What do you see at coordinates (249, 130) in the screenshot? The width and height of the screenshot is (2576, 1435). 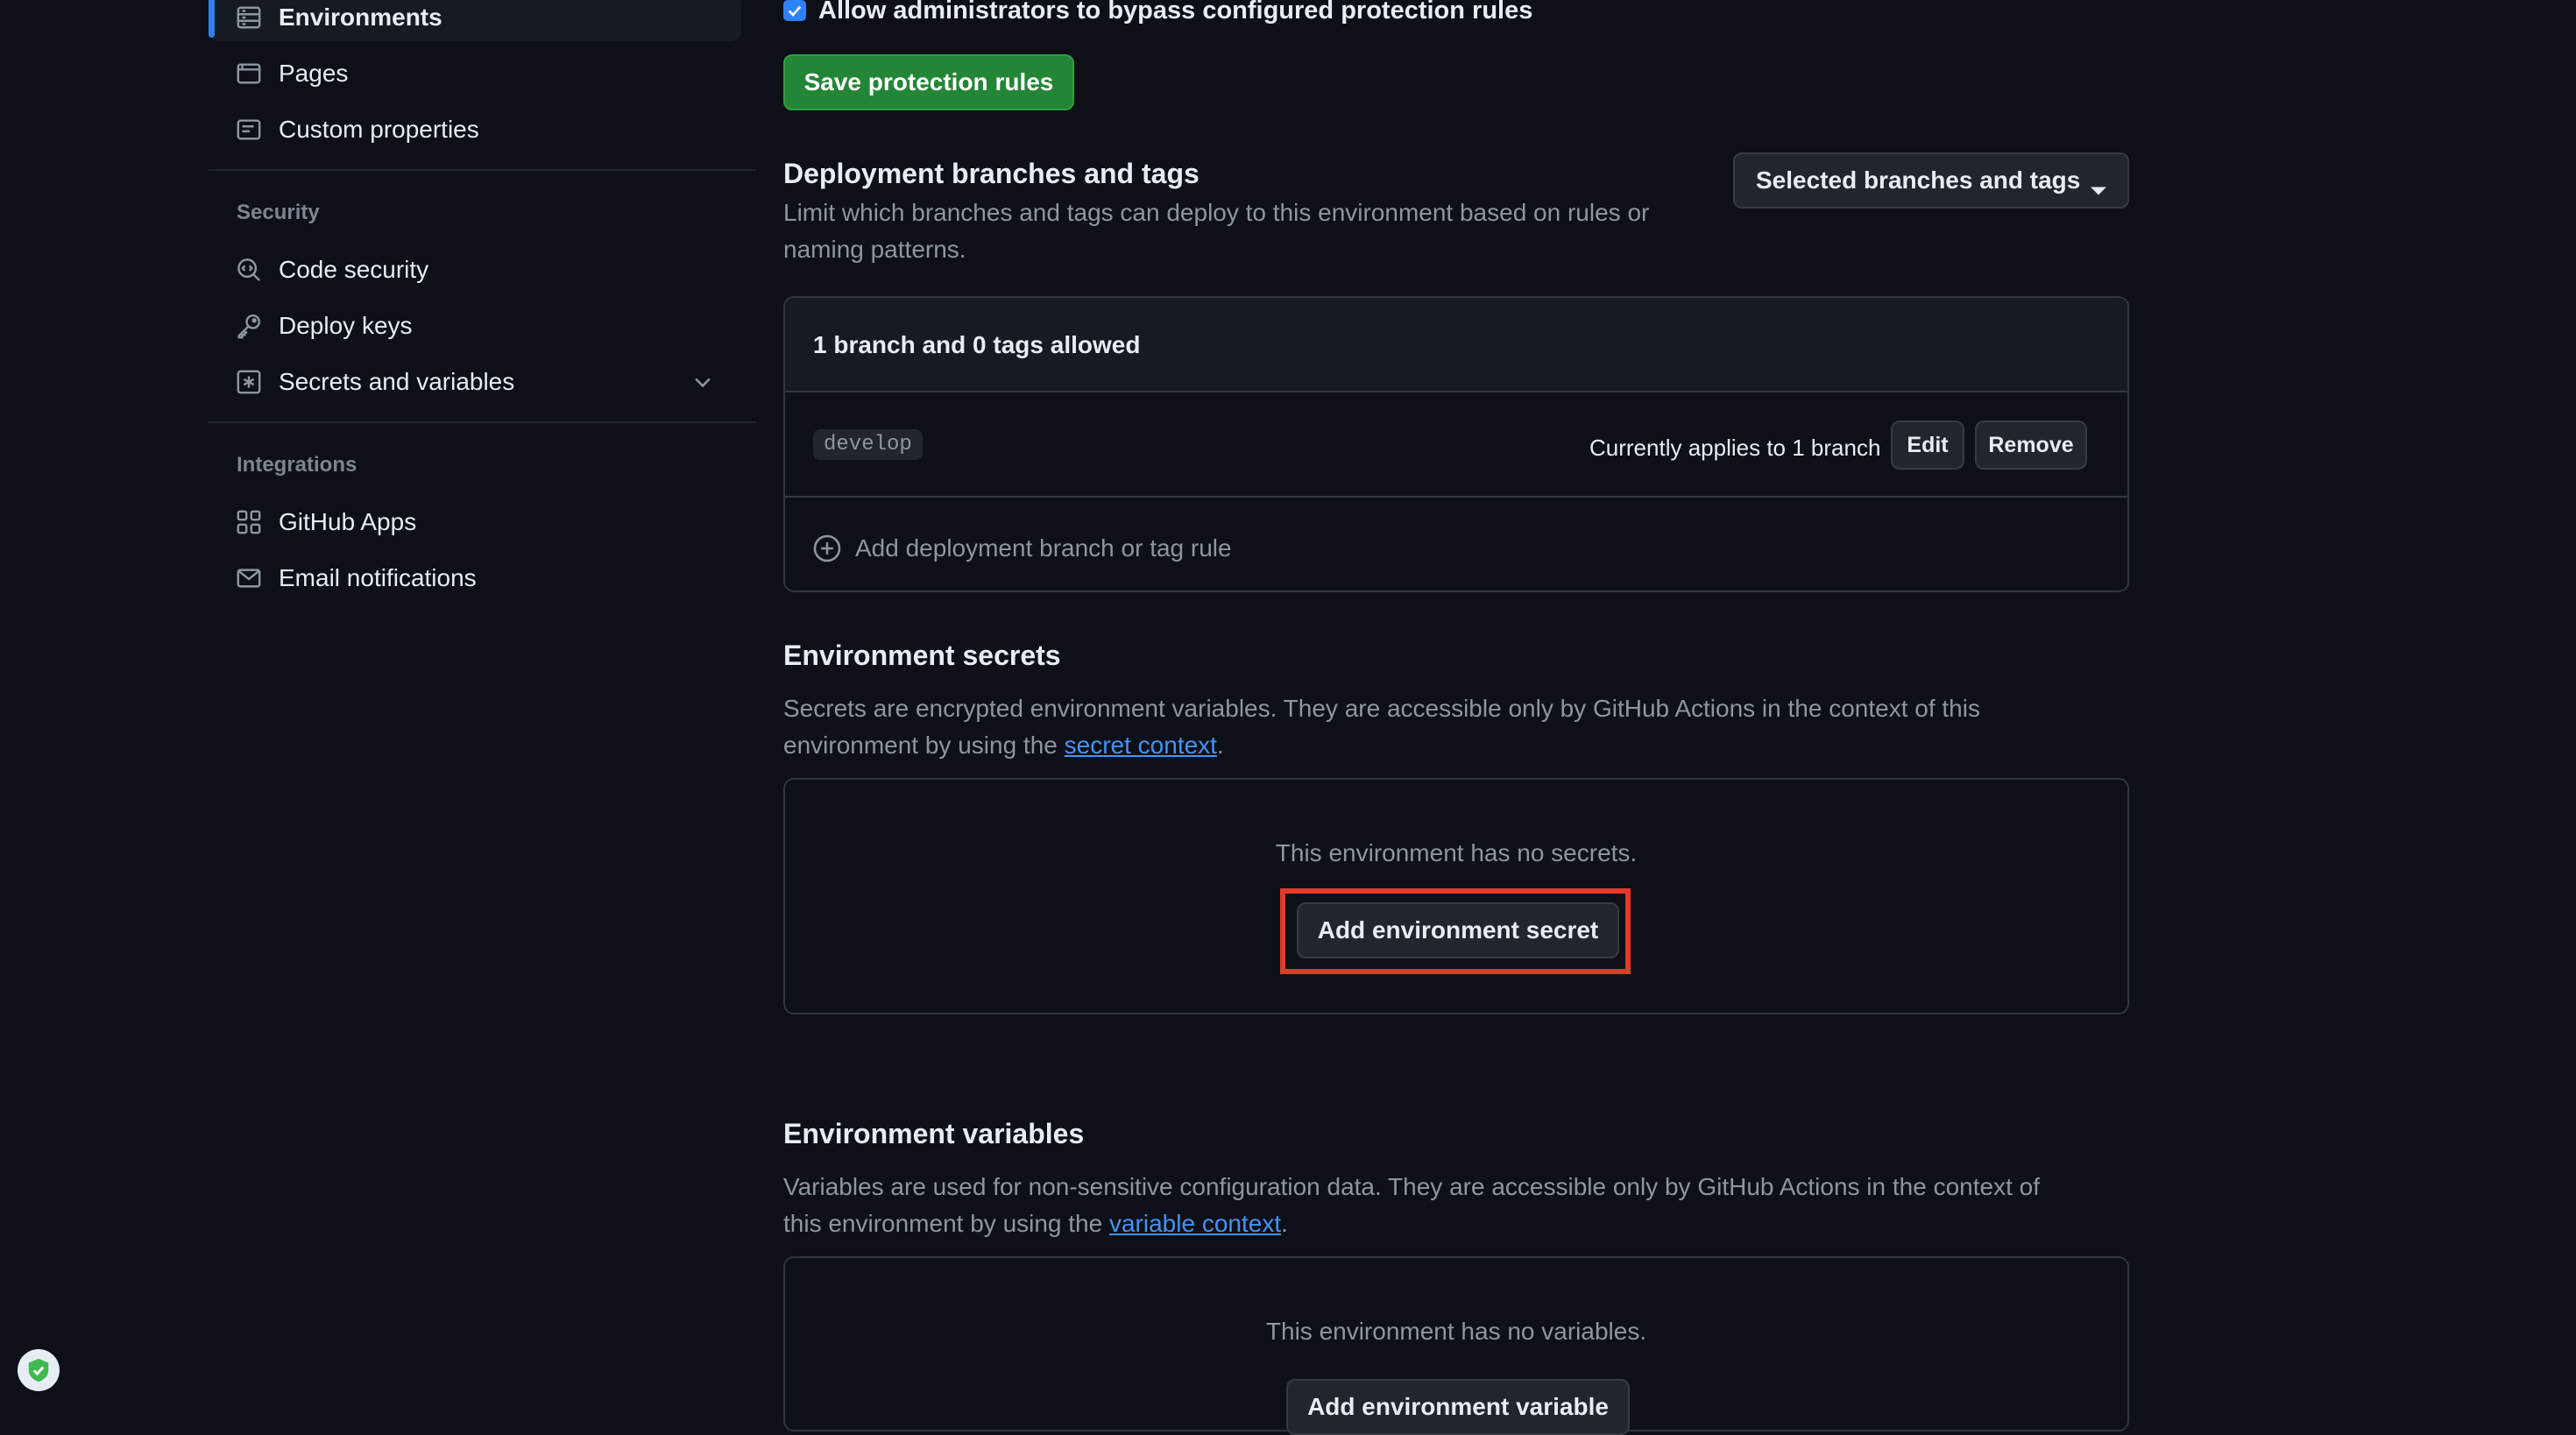 I see `note-icon` at bounding box center [249, 130].